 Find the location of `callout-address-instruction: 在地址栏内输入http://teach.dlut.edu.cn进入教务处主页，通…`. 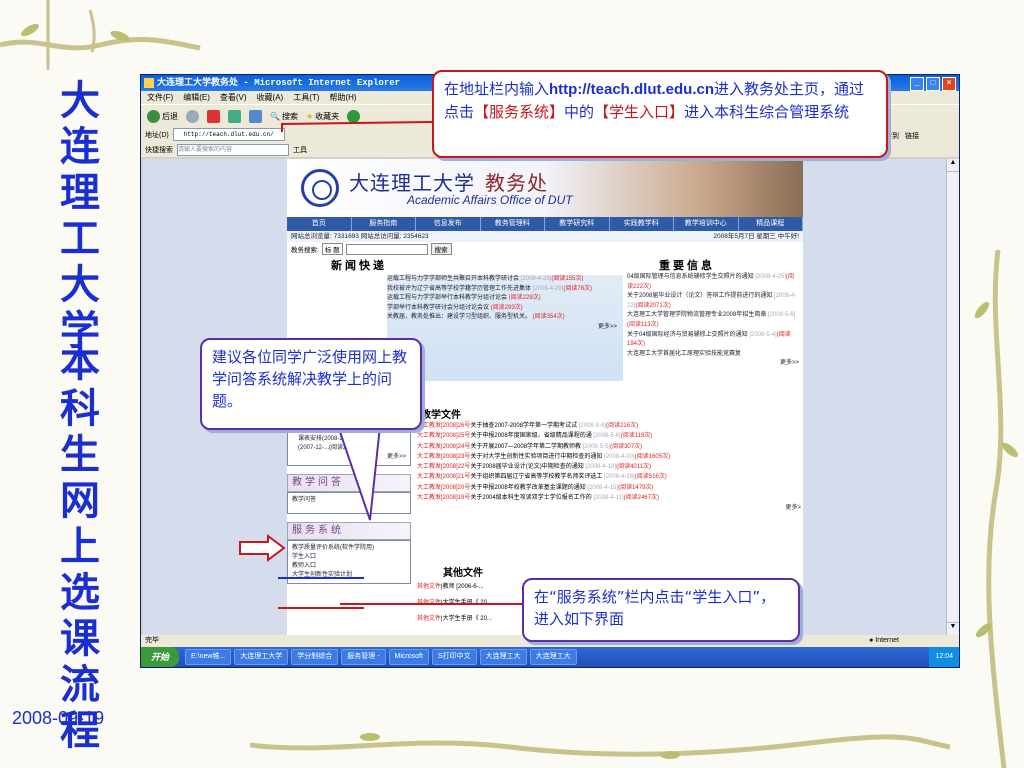

callout-address-instruction: 在地址栏内输入http://teach.dlut.edu.cn进入教务处主页，通… is located at coordinates (660, 114).